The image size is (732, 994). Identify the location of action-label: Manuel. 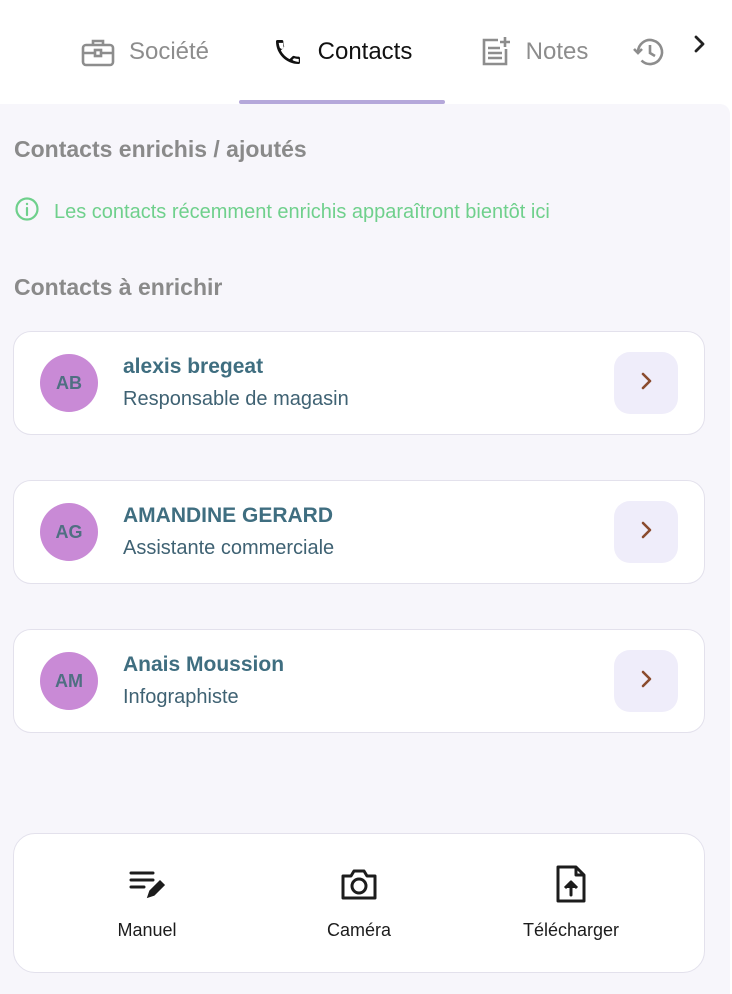
(147, 930).